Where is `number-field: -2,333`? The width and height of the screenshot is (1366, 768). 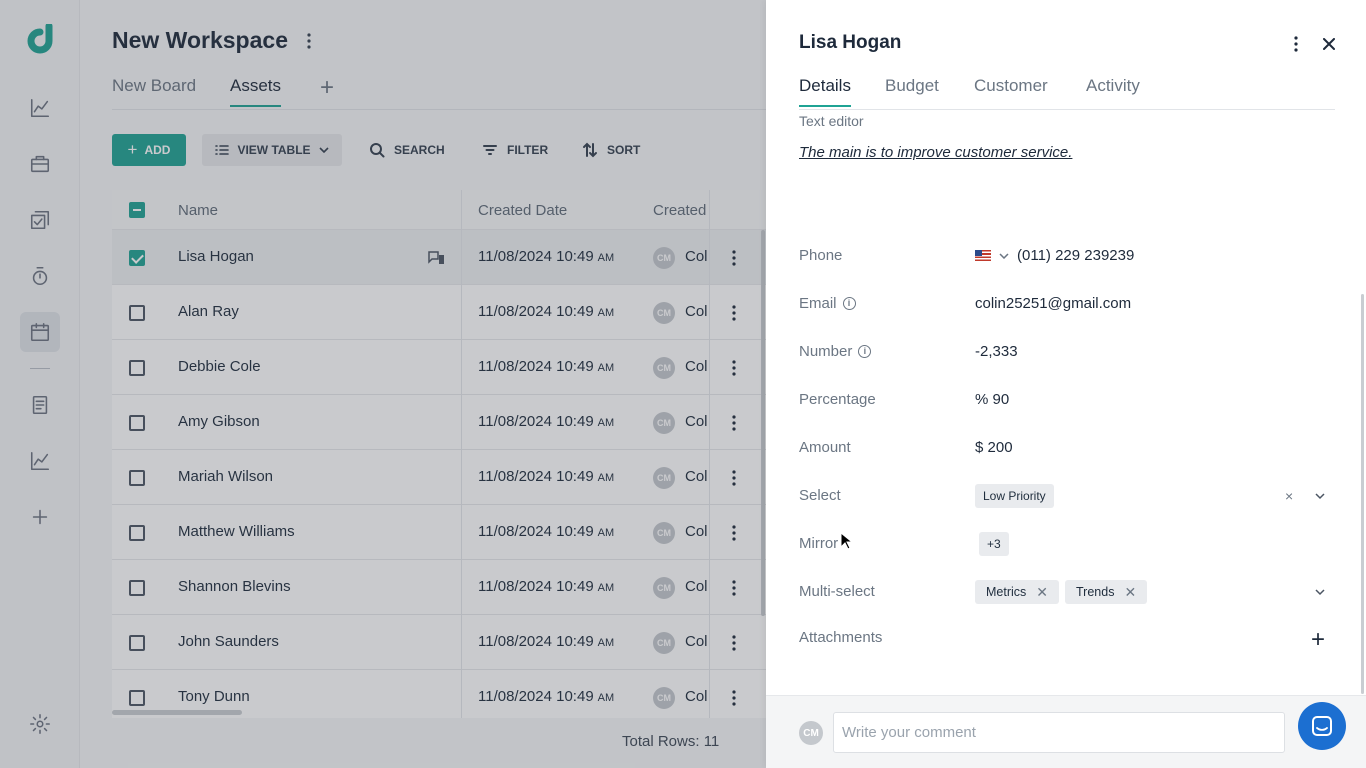
number-field: -2,333 is located at coordinates (996, 351).